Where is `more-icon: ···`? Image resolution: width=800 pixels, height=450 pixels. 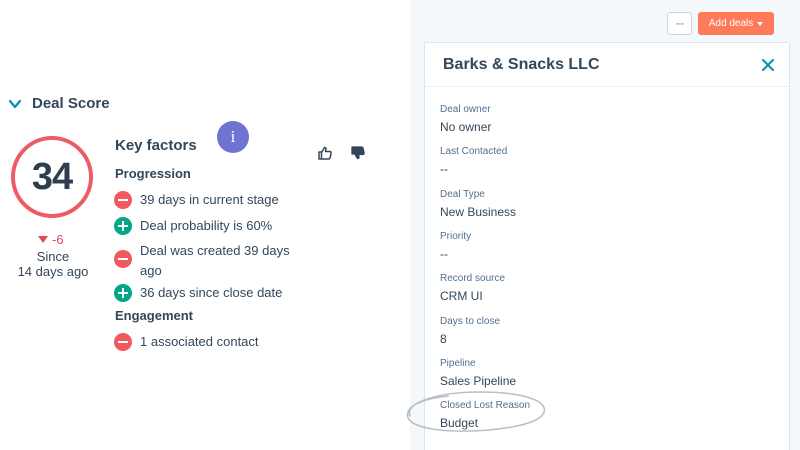 more-icon: ··· is located at coordinates (680, 23).